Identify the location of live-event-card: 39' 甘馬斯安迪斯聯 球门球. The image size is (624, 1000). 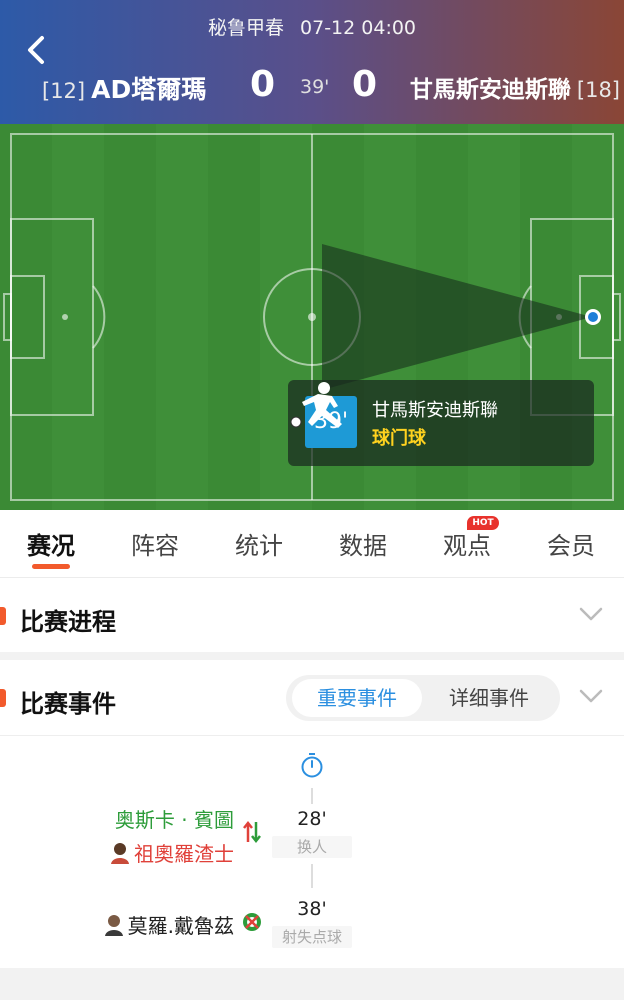
(441, 423).